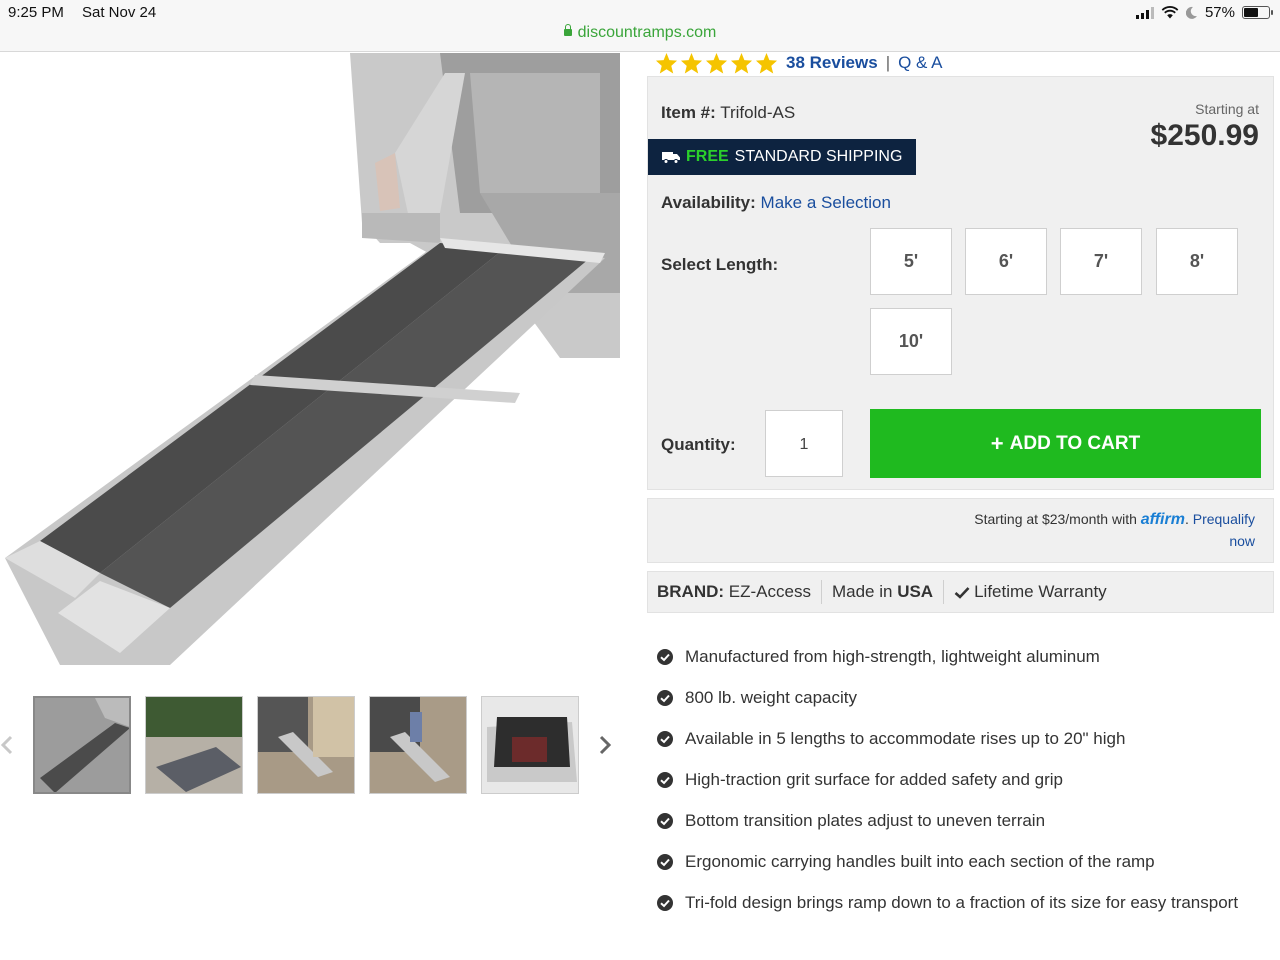 This screenshot has width=1280, height=960. What do you see at coordinates (1040, 591) in the screenshot?
I see `warranty-text: Lifetime Warranty` at bounding box center [1040, 591].